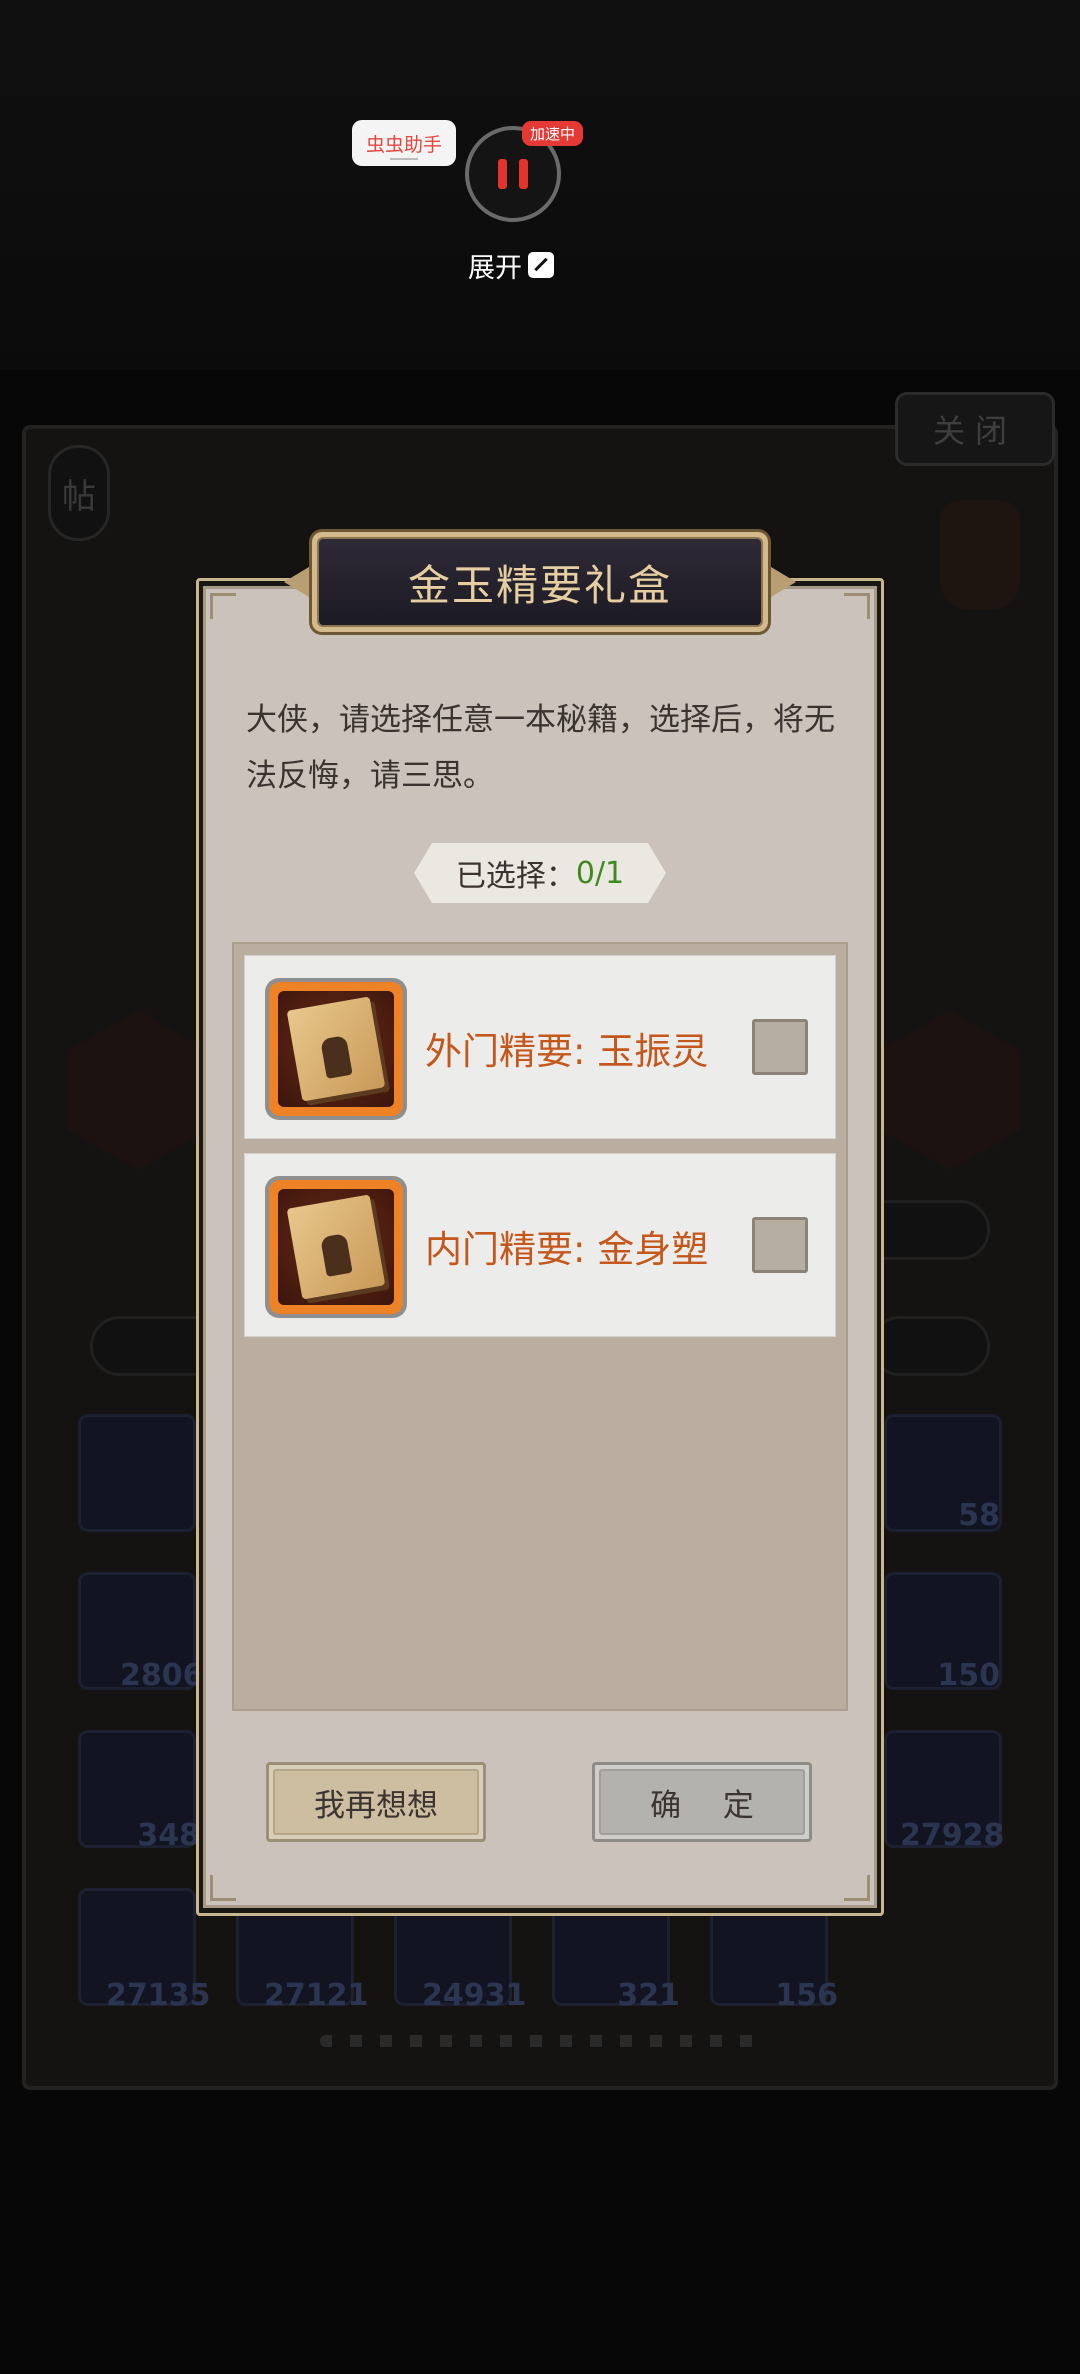 The width and height of the screenshot is (1080, 2374). I want to click on helper-label: 虫虫助手, so click(403, 144).